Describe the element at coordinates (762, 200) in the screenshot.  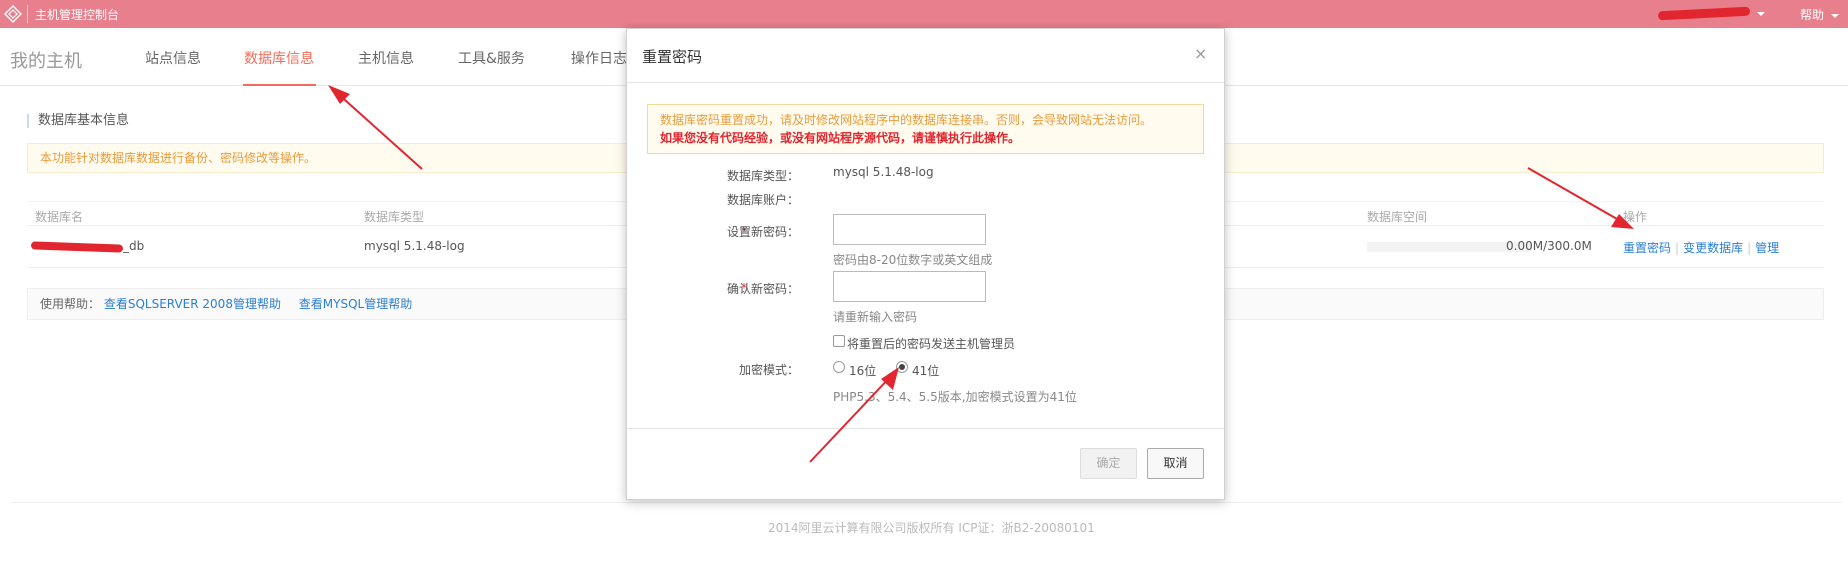
I see `db-account-label: 数据库账户：` at that location.